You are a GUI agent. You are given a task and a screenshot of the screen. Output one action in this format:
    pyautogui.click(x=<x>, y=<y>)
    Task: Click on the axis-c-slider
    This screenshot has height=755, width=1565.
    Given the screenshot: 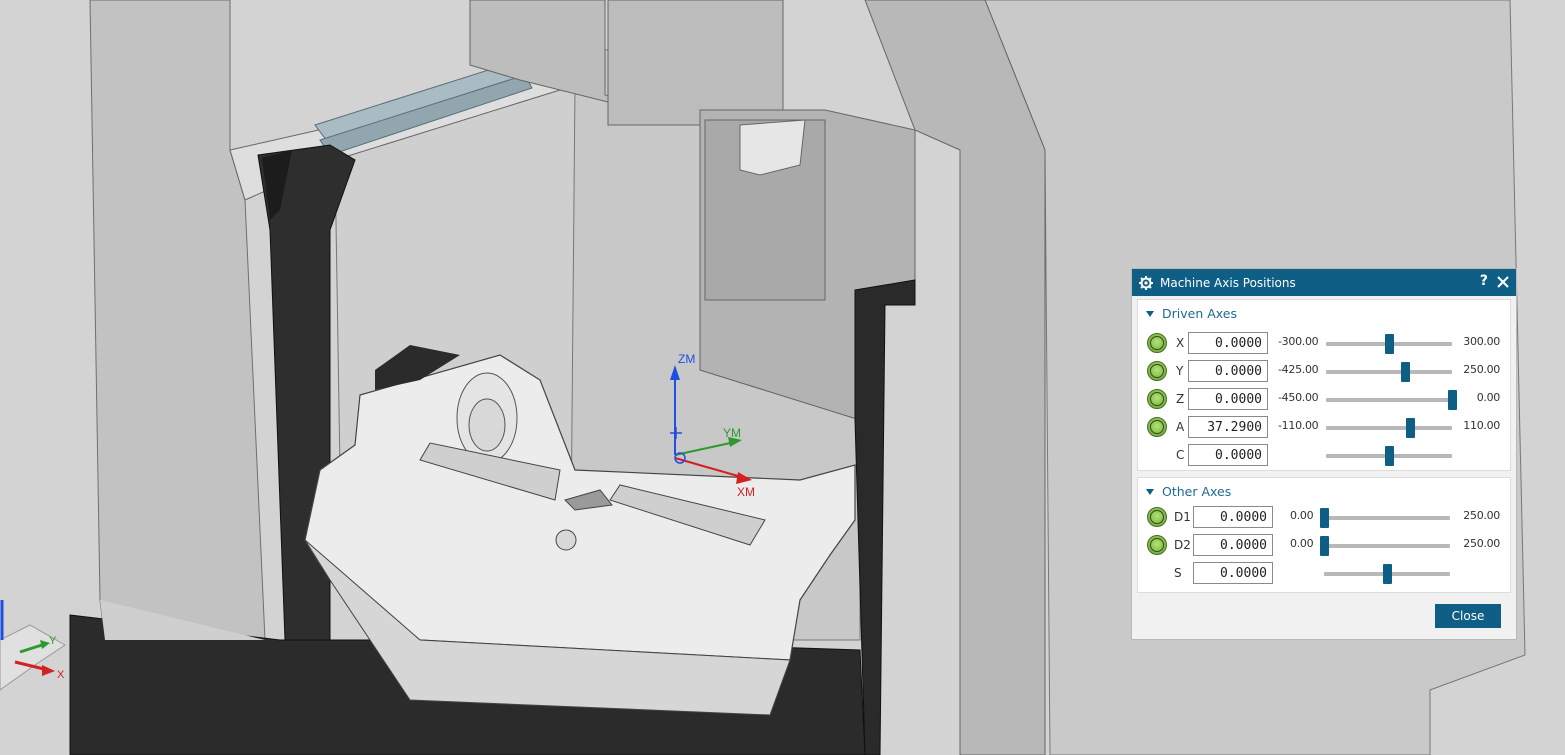 What is the action you would take?
    pyautogui.click(x=1389, y=456)
    